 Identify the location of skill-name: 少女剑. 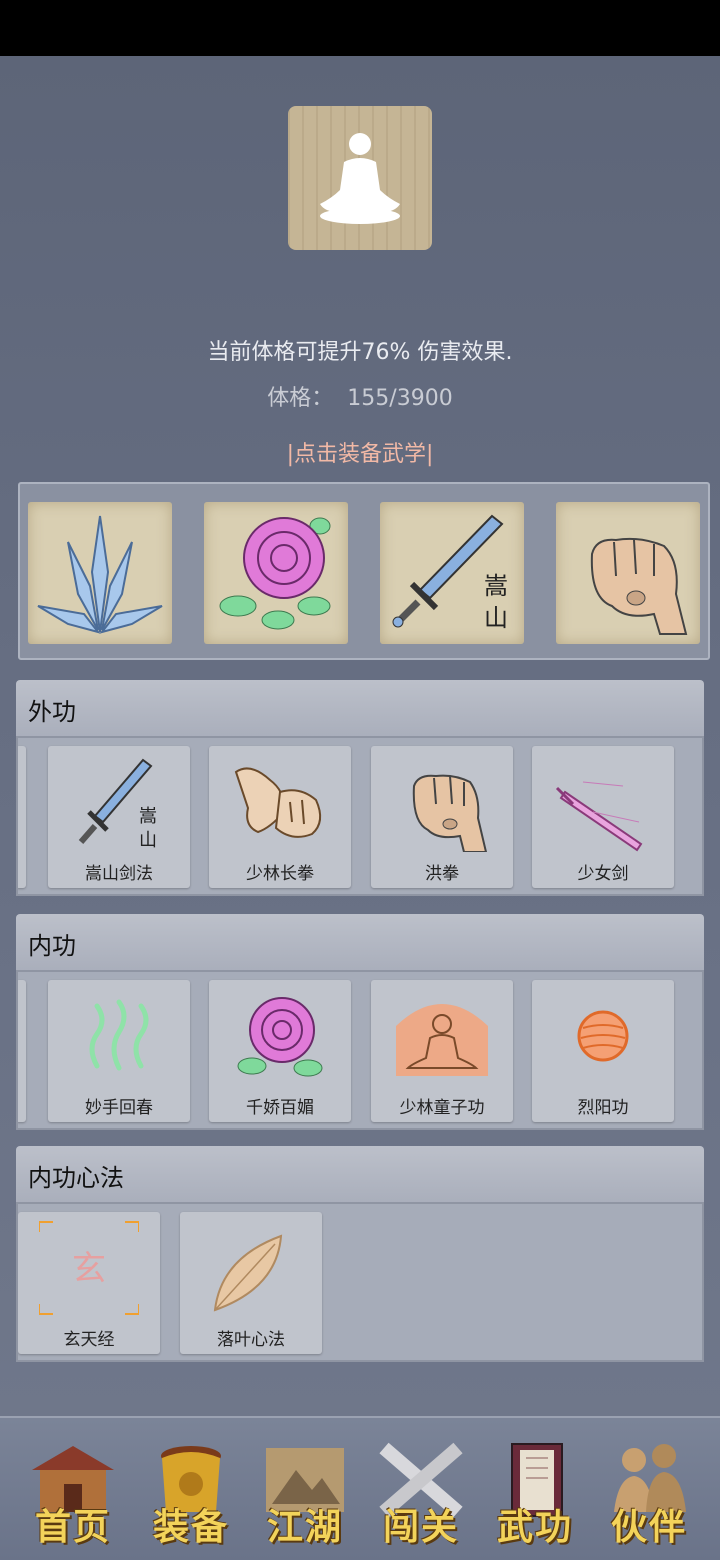
(603, 874).